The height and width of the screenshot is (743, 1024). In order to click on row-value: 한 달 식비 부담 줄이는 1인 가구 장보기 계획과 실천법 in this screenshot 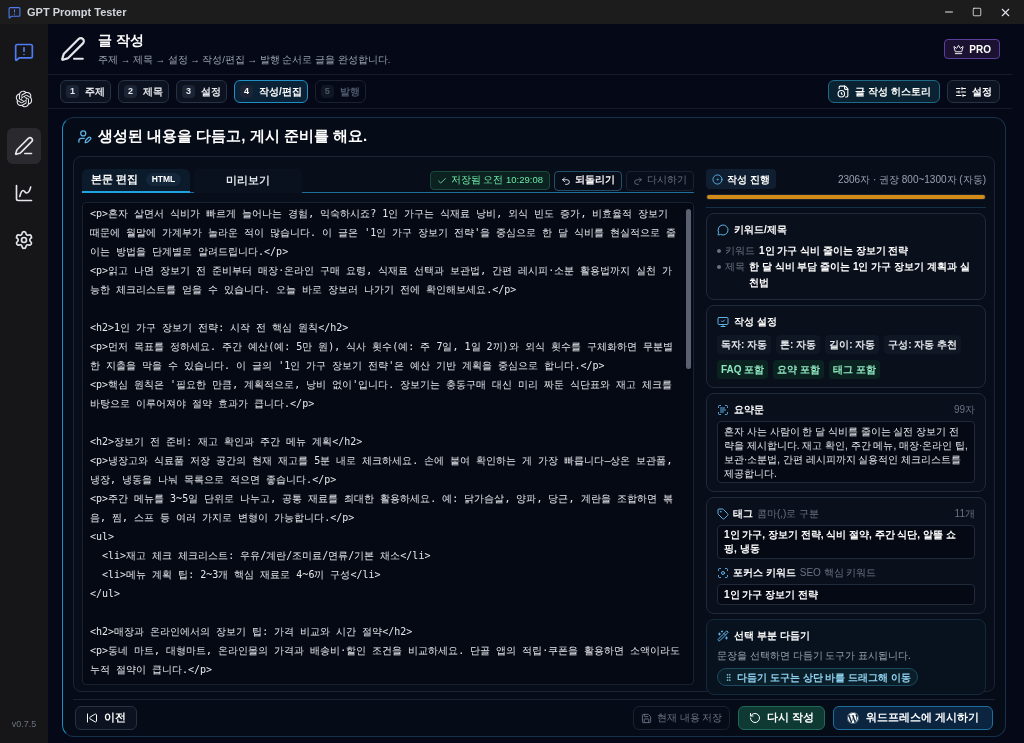, I will do `click(860, 275)`.